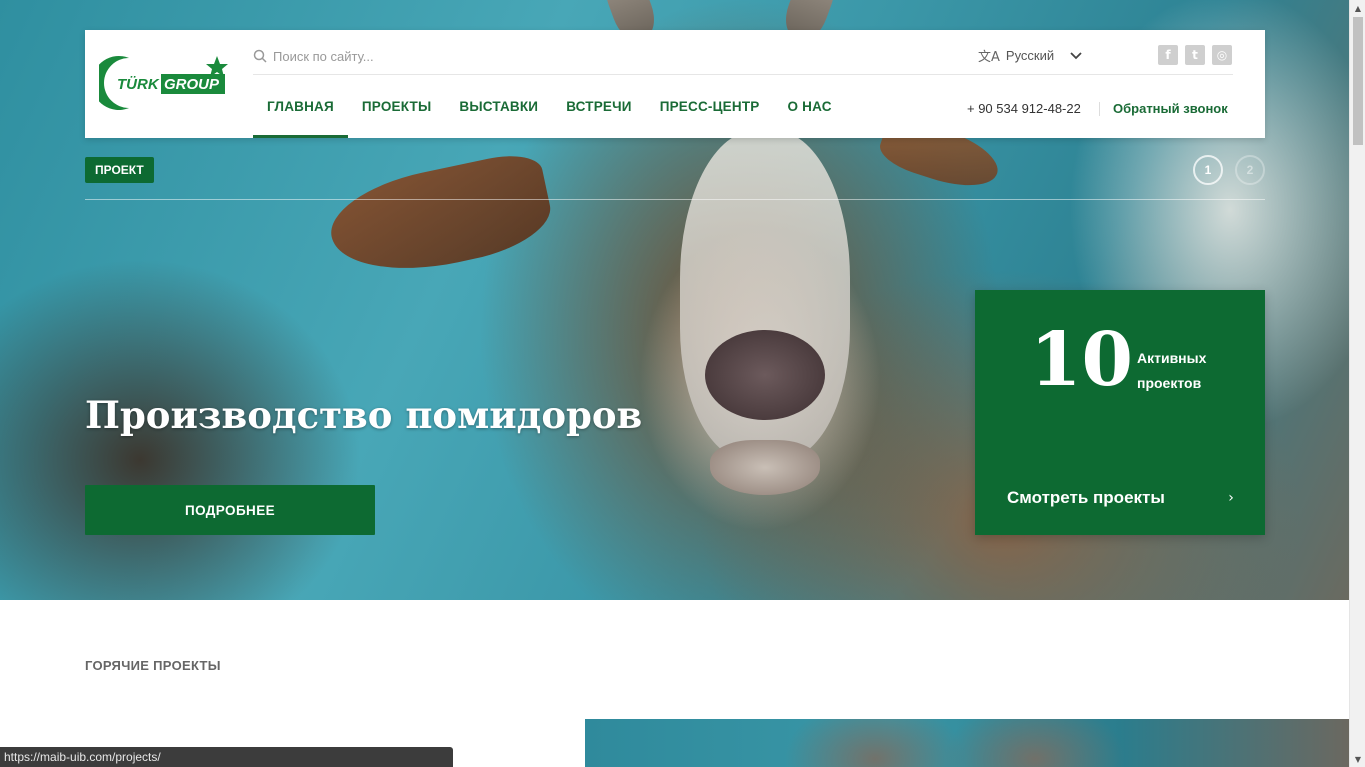 Image resolution: width=1365 pixels, height=767 pixels. Describe the element at coordinates (989, 57) in the screenshot. I see `translate-icon: 文A` at that location.